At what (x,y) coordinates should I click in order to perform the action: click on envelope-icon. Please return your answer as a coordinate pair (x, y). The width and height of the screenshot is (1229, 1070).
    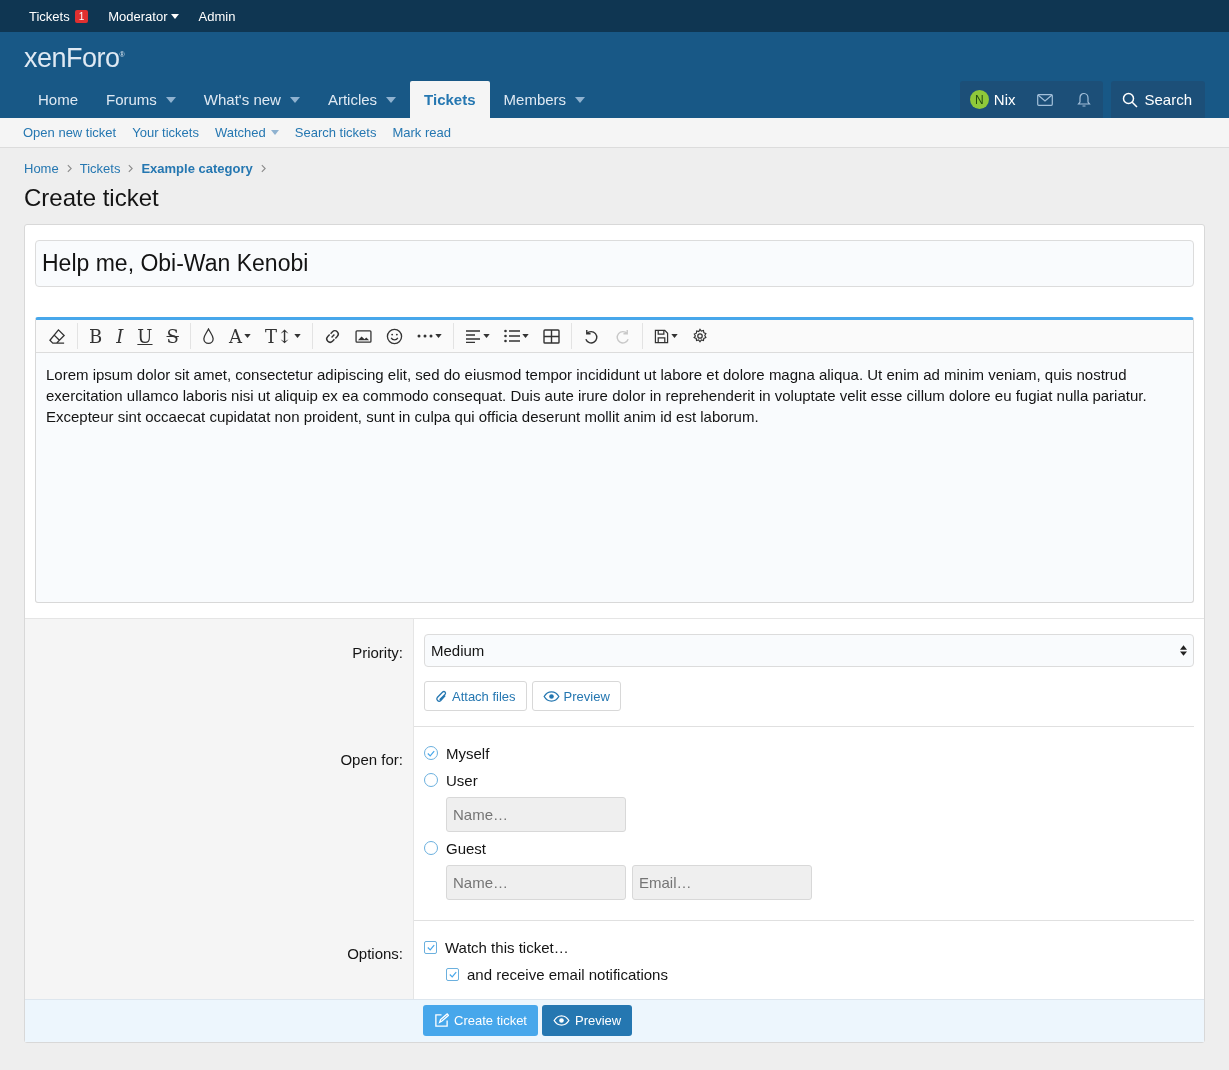
    Looking at the image, I should click on (1045, 99).